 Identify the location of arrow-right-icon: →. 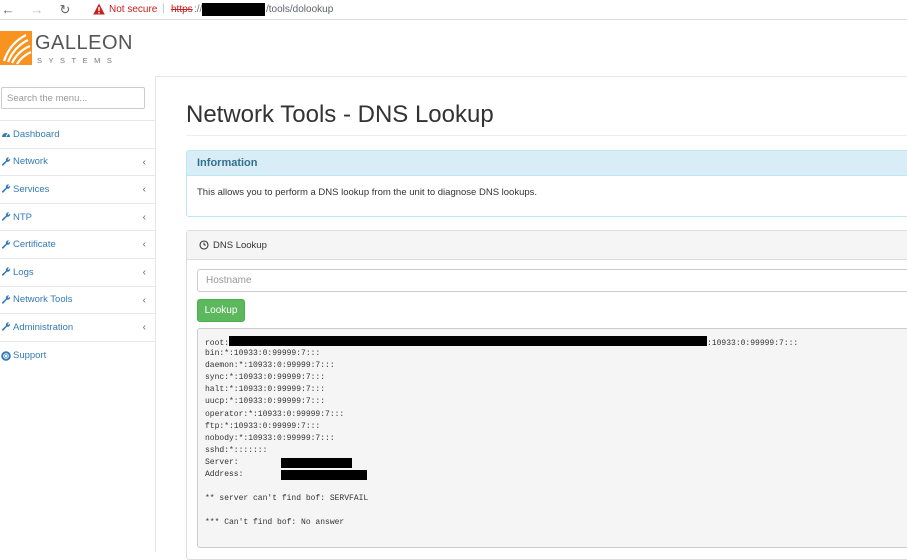
(37, 10).